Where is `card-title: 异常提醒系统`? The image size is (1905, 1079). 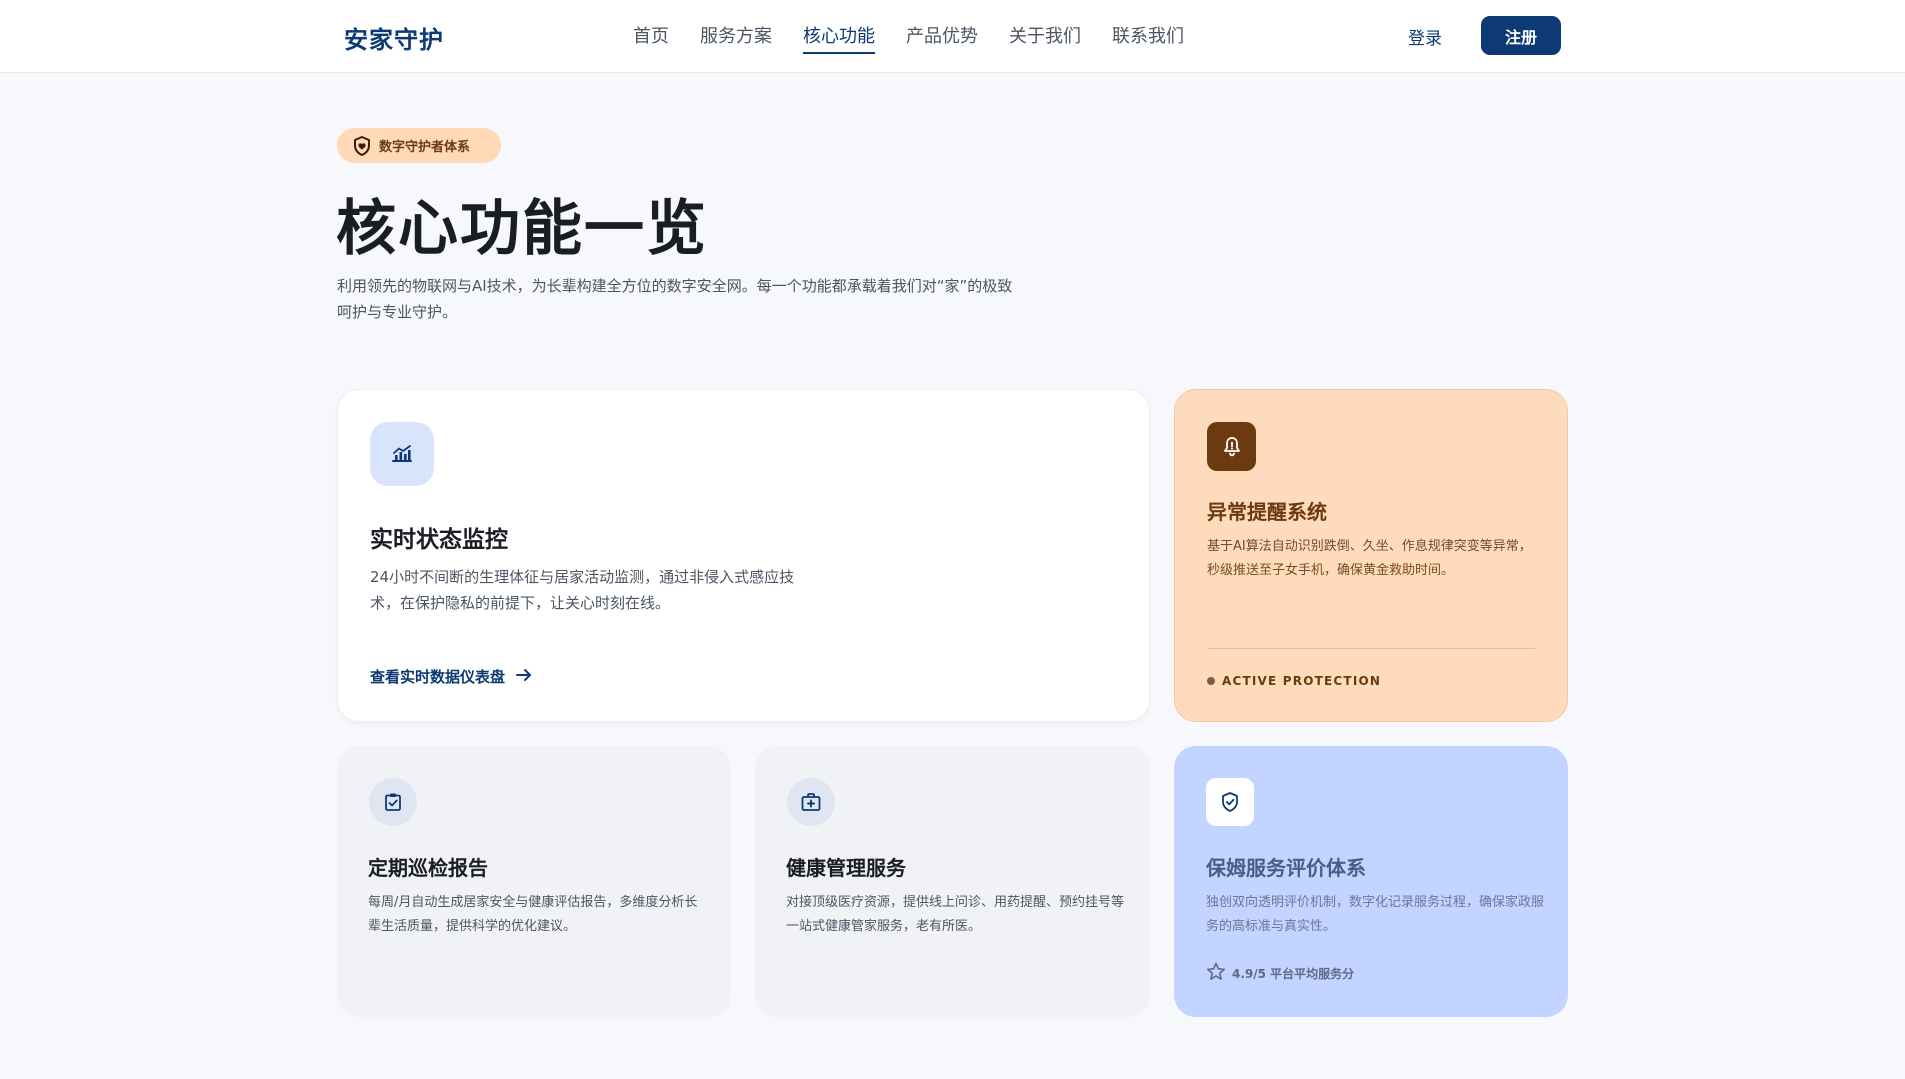
card-title: 异常提醒系统 is located at coordinates (1267, 512).